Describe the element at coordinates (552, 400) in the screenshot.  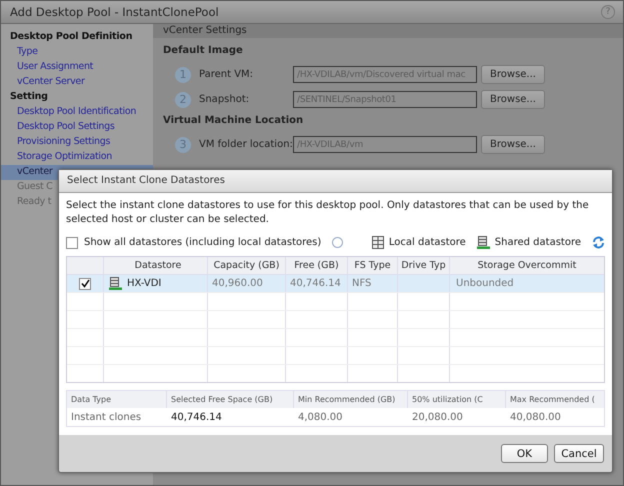
I see `column-header: Max Recommended (` at that location.